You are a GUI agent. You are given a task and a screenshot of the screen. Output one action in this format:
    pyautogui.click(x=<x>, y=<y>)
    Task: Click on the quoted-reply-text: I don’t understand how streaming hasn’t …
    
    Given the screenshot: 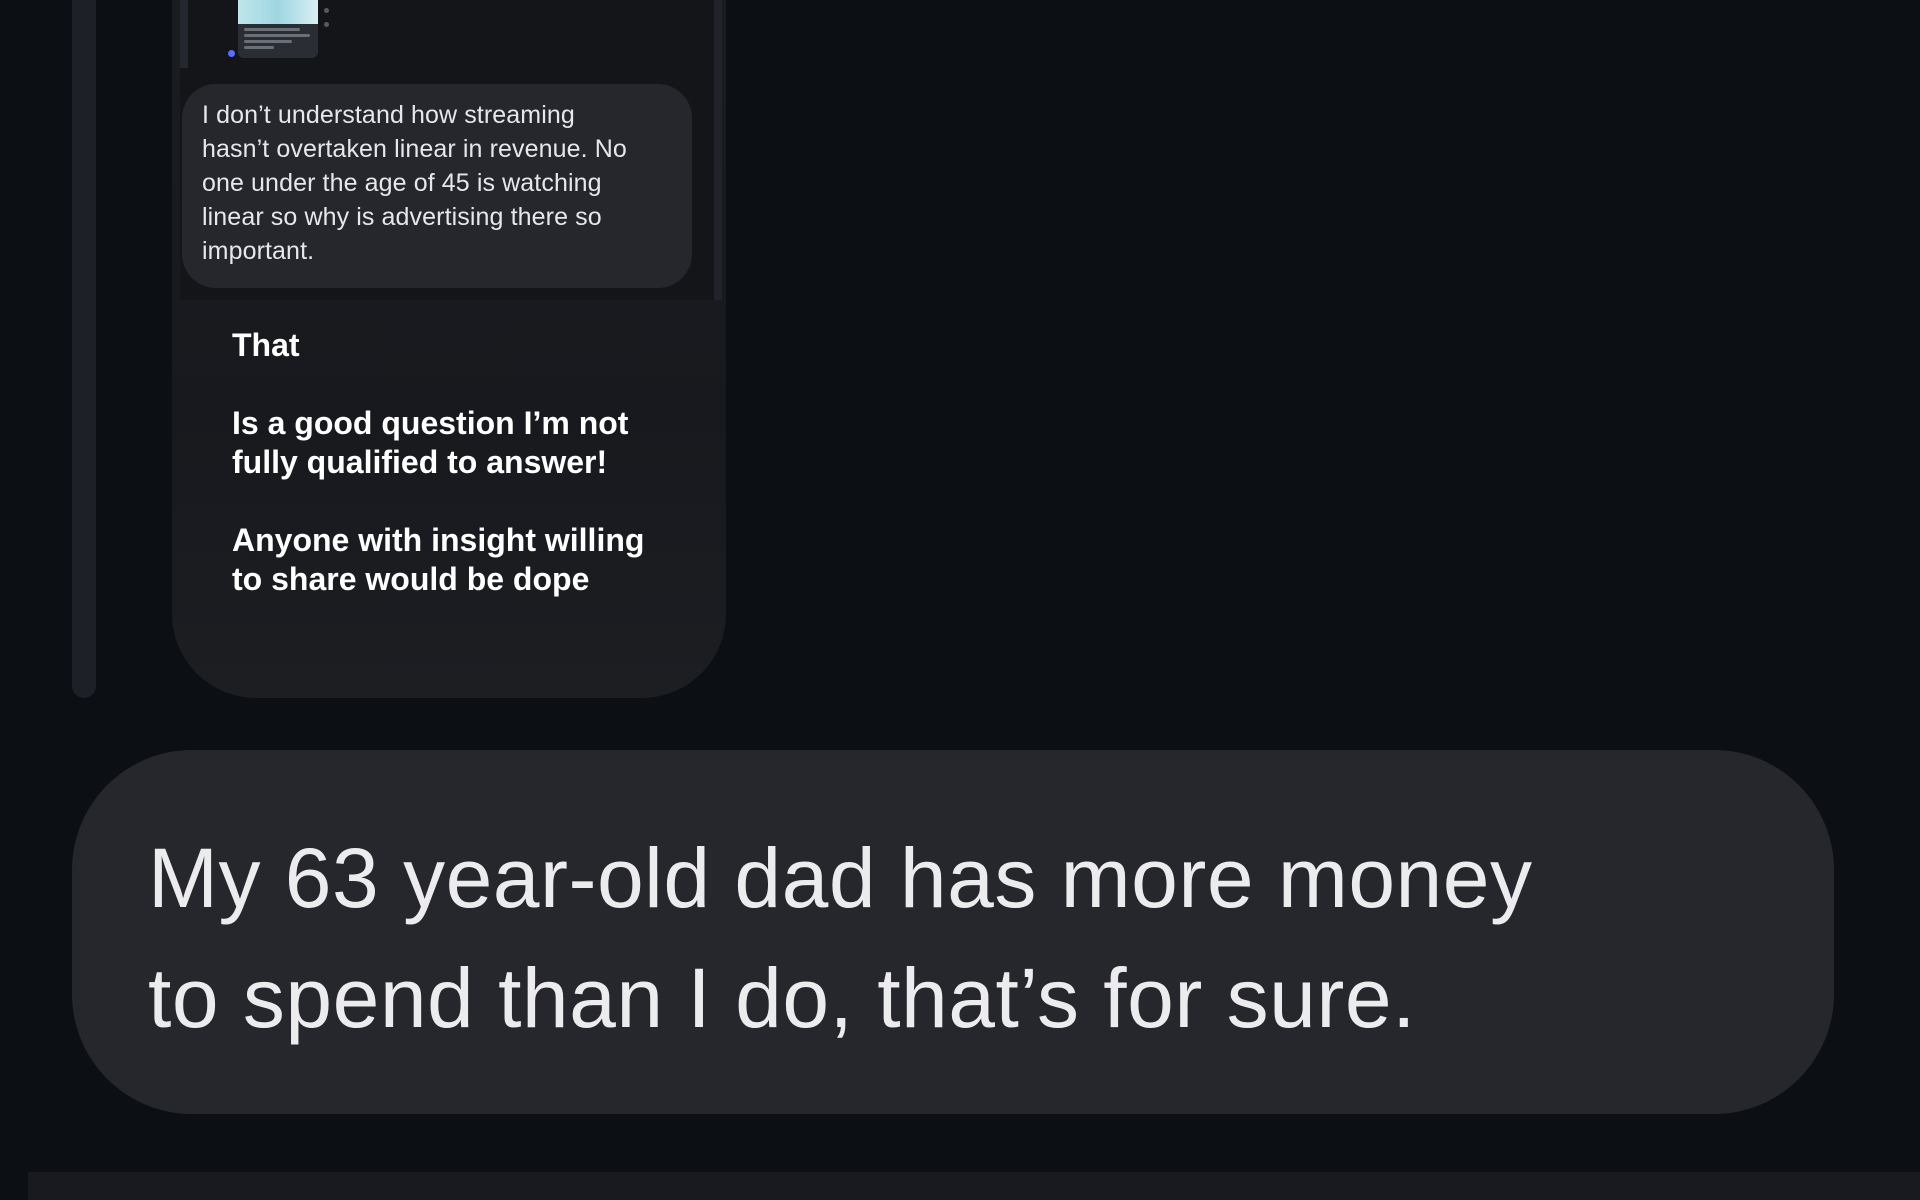 What is the action you would take?
    pyautogui.click(x=414, y=183)
    